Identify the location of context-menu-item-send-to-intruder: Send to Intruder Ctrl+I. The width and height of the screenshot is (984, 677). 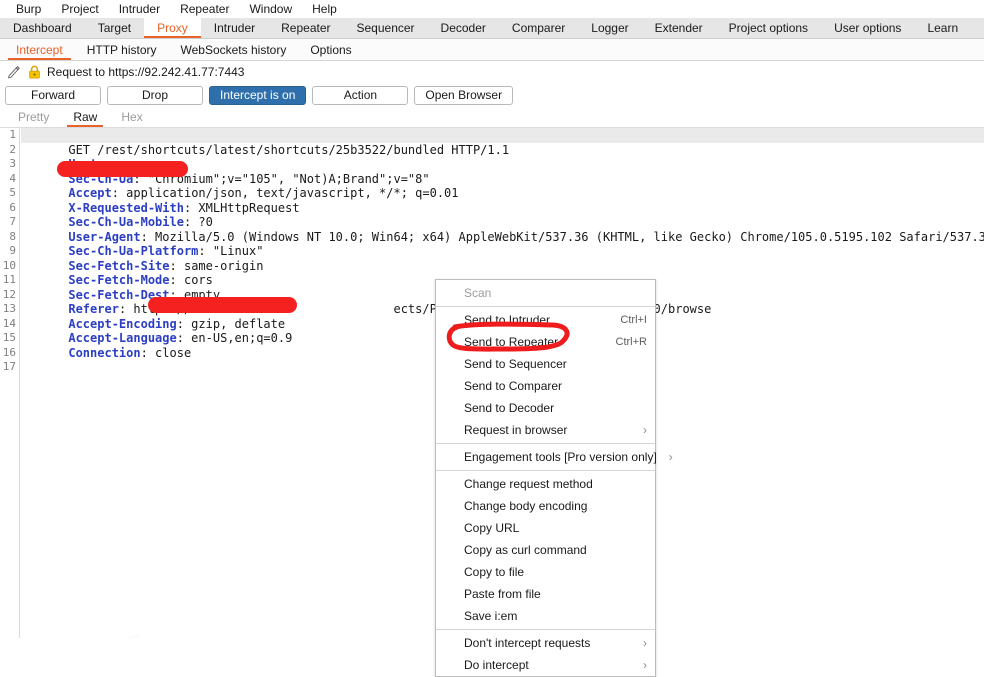
(545, 320).